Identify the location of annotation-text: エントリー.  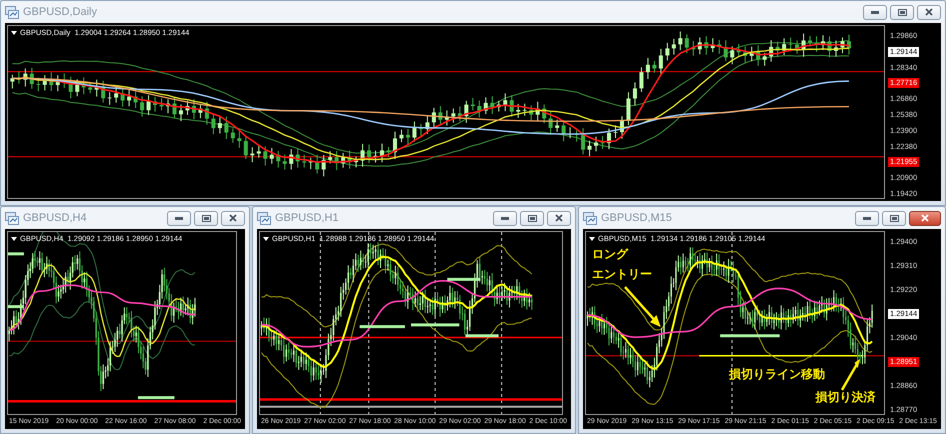
(622, 273).